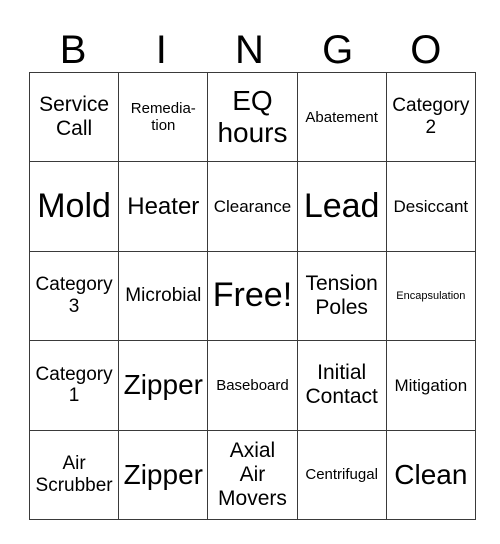 The image size is (500, 544). What do you see at coordinates (163, 126) in the screenshot?
I see `cell-line: tion` at bounding box center [163, 126].